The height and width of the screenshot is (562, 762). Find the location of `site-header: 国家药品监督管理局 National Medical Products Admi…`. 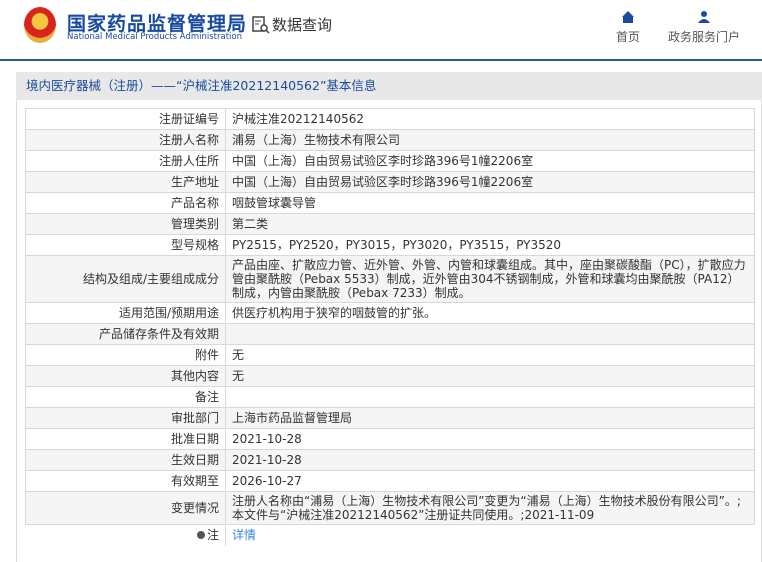

site-header: 国家药品监督管理局 National Medical Products Admi… is located at coordinates (381, 30).